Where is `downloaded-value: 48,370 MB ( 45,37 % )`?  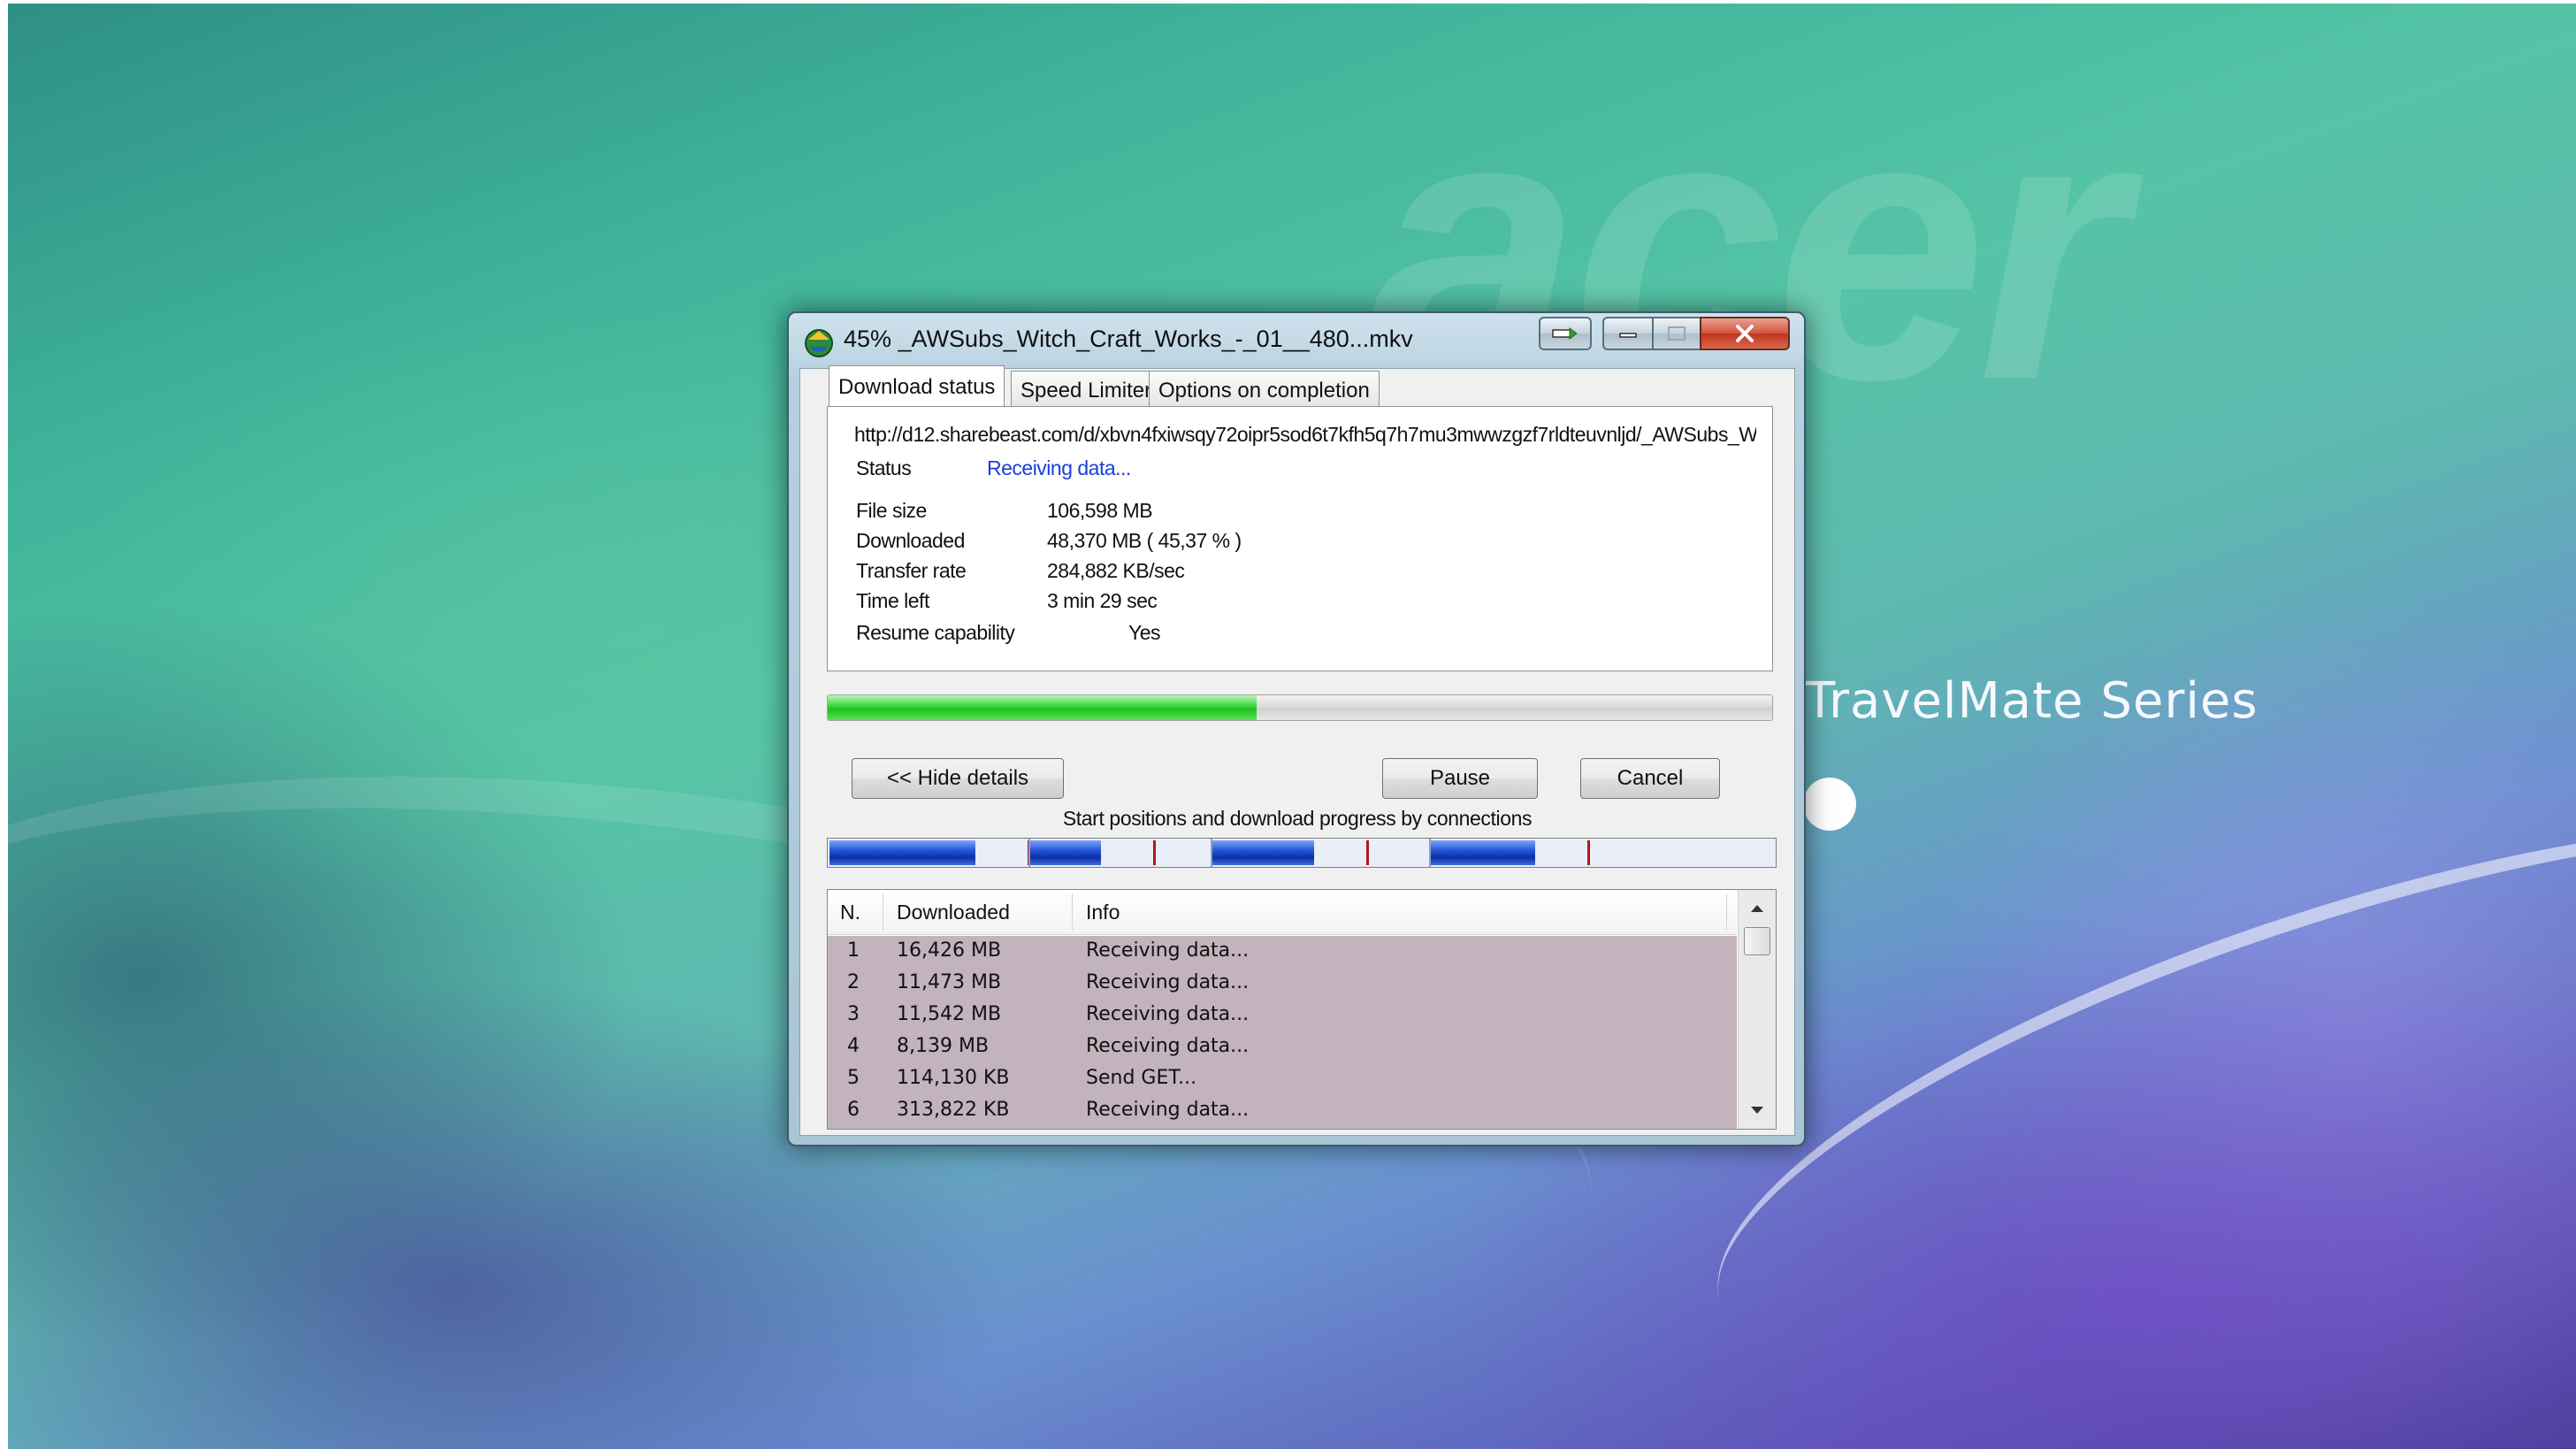
downloaded-value: 48,370 MB ( 45,37 % ) is located at coordinates (1144, 540).